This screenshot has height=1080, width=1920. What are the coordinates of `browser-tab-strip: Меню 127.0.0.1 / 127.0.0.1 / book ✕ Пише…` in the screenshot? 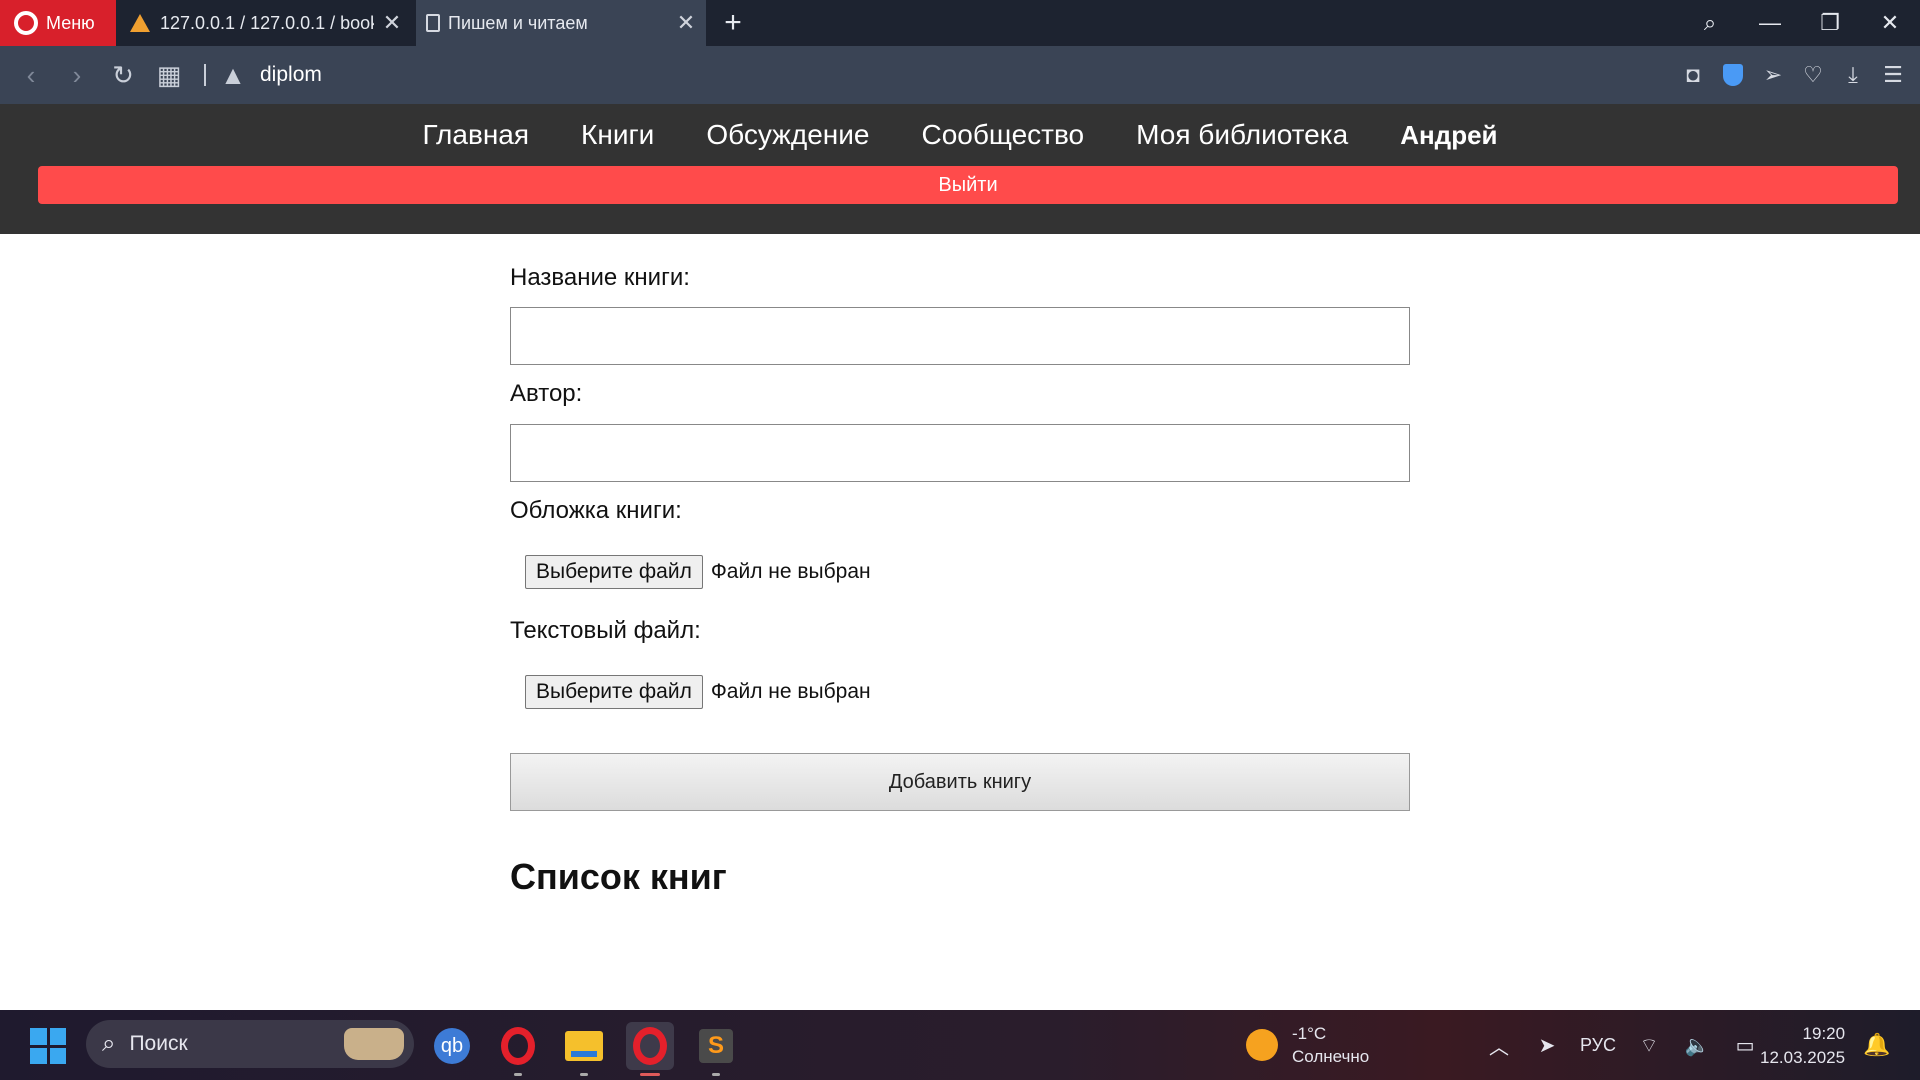 It's located at (960, 23).